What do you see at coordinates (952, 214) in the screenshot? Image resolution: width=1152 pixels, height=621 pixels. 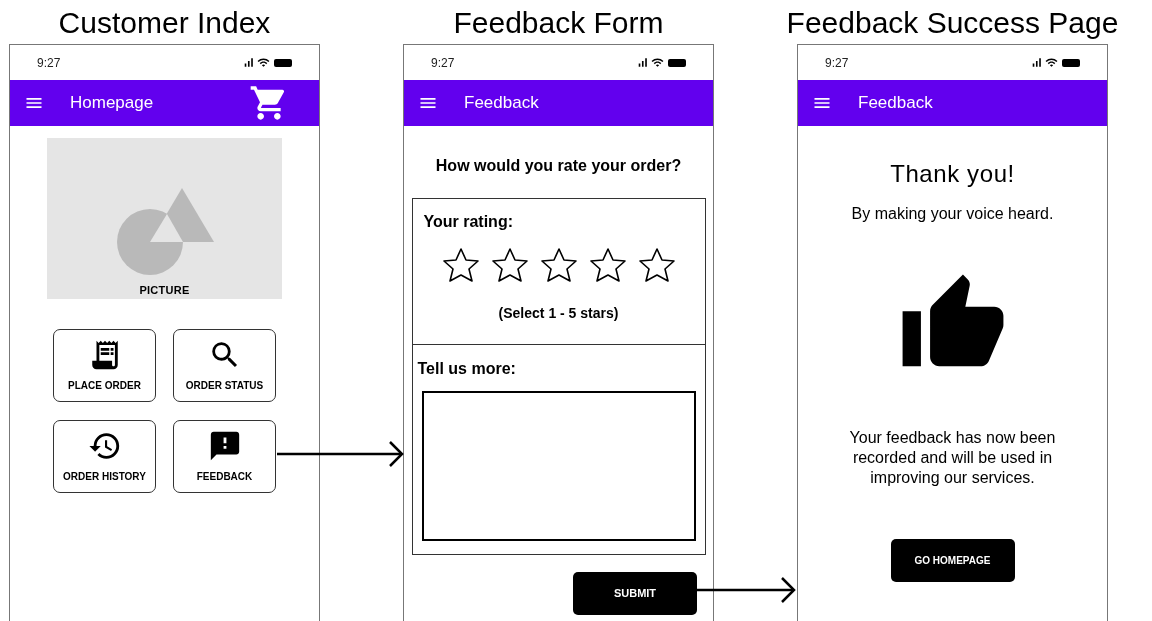 I see `subheading: By making your voice heard.` at bounding box center [952, 214].